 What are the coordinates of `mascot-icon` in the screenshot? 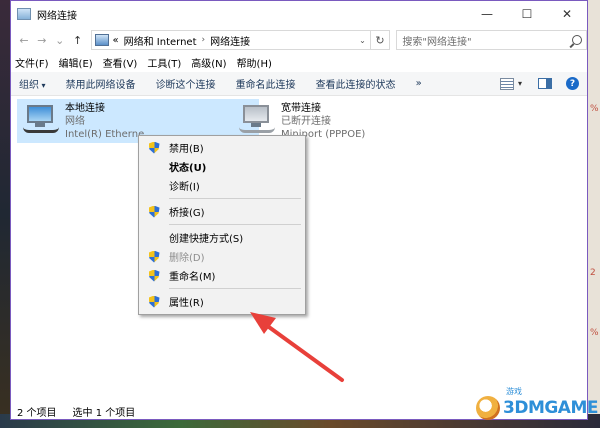 It's located at (488, 408).